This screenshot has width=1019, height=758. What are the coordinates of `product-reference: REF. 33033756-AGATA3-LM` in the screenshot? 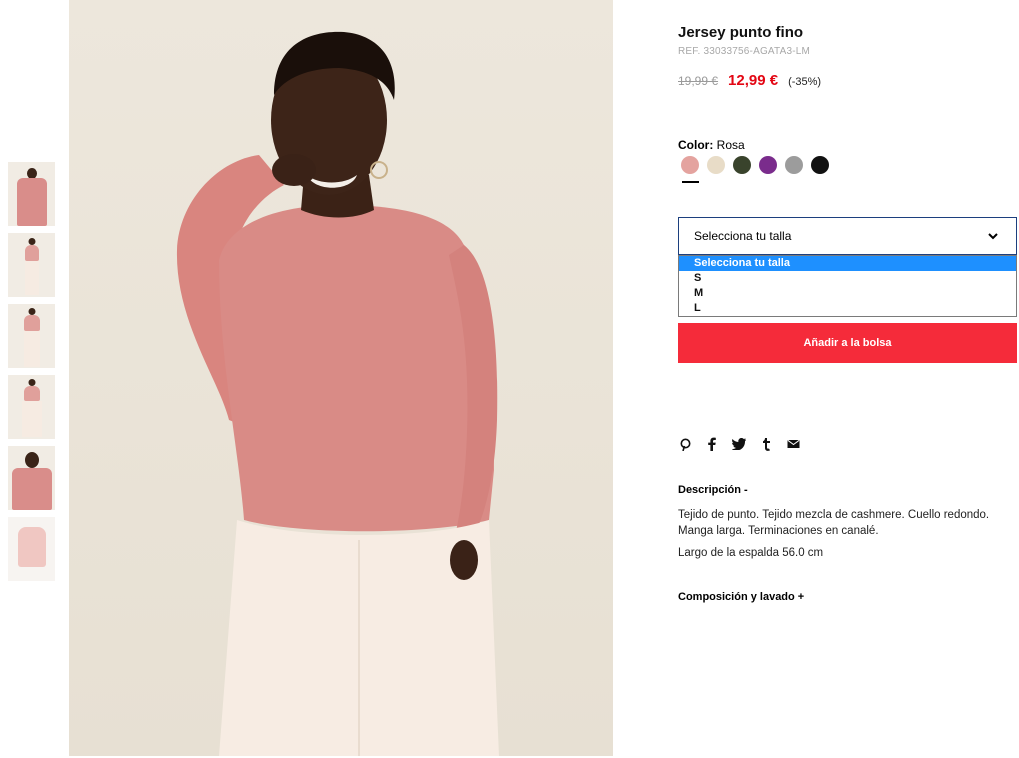 It's located at (744, 51).